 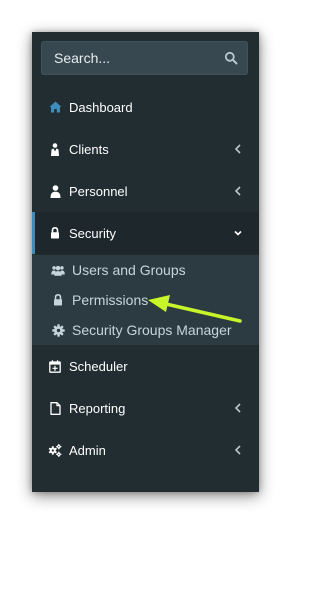 I want to click on users-icon, so click(x=58, y=270).